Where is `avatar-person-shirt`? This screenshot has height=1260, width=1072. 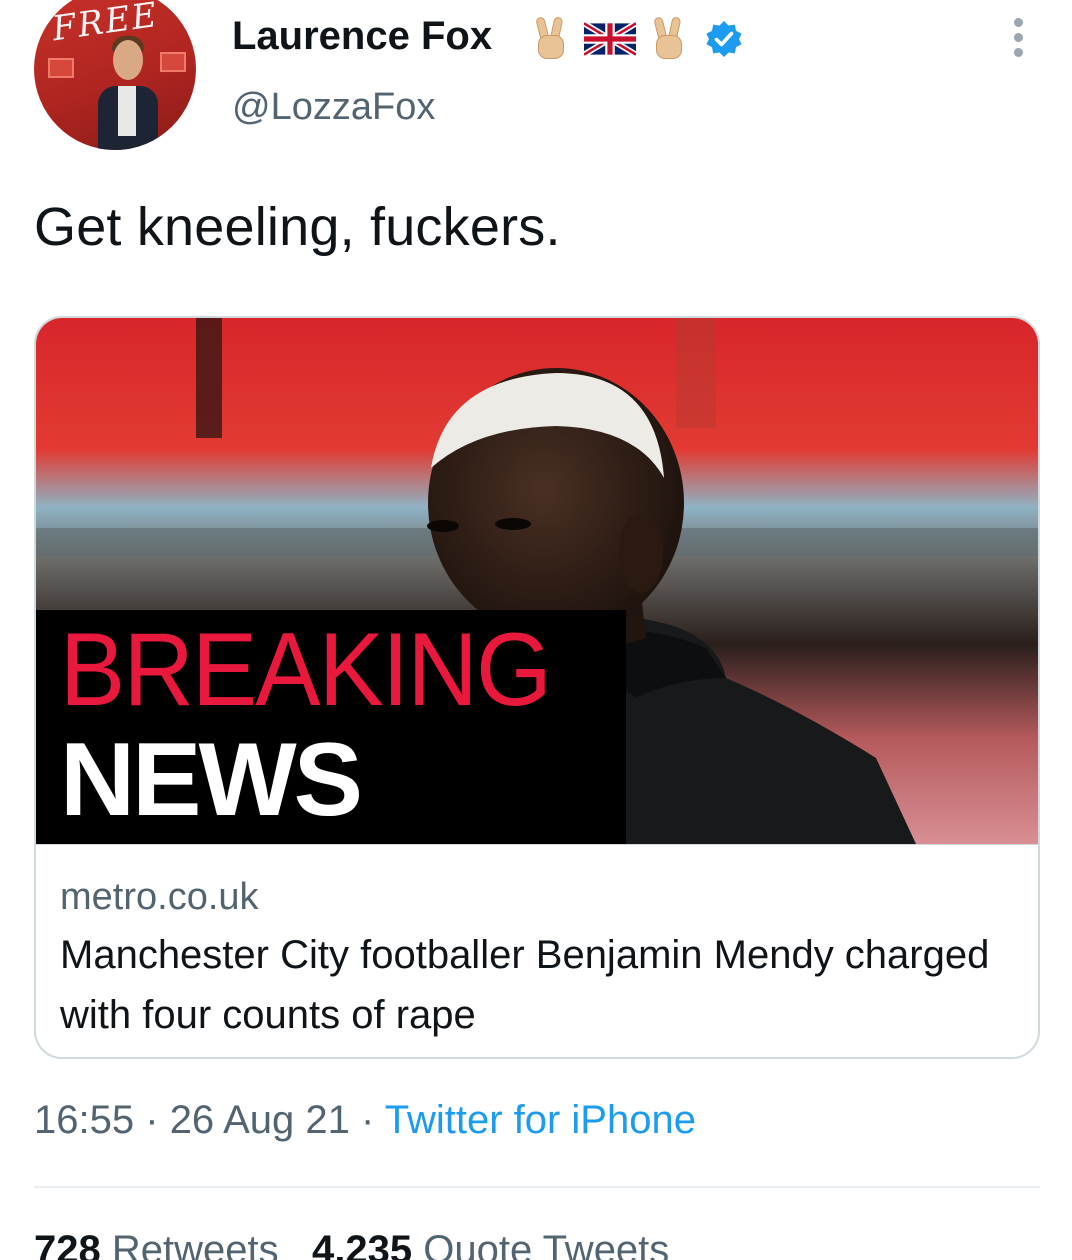
avatar-person-shirt is located at coordinates (127, 111).